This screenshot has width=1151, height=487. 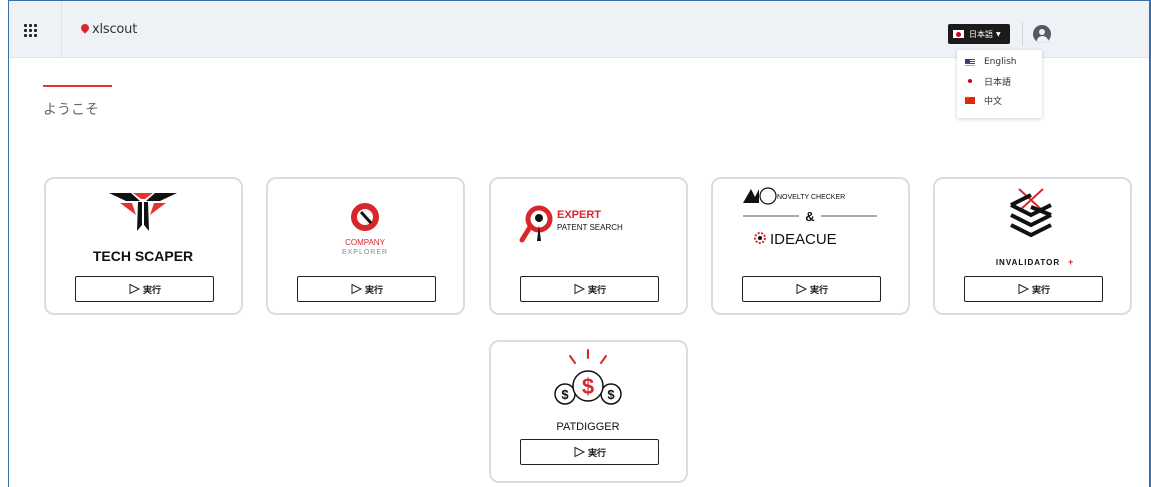 I want to click on tool-card-novelty-checker: NOVELTY CHECKER & IDEACUE 実行, so click(x=810, y=246).